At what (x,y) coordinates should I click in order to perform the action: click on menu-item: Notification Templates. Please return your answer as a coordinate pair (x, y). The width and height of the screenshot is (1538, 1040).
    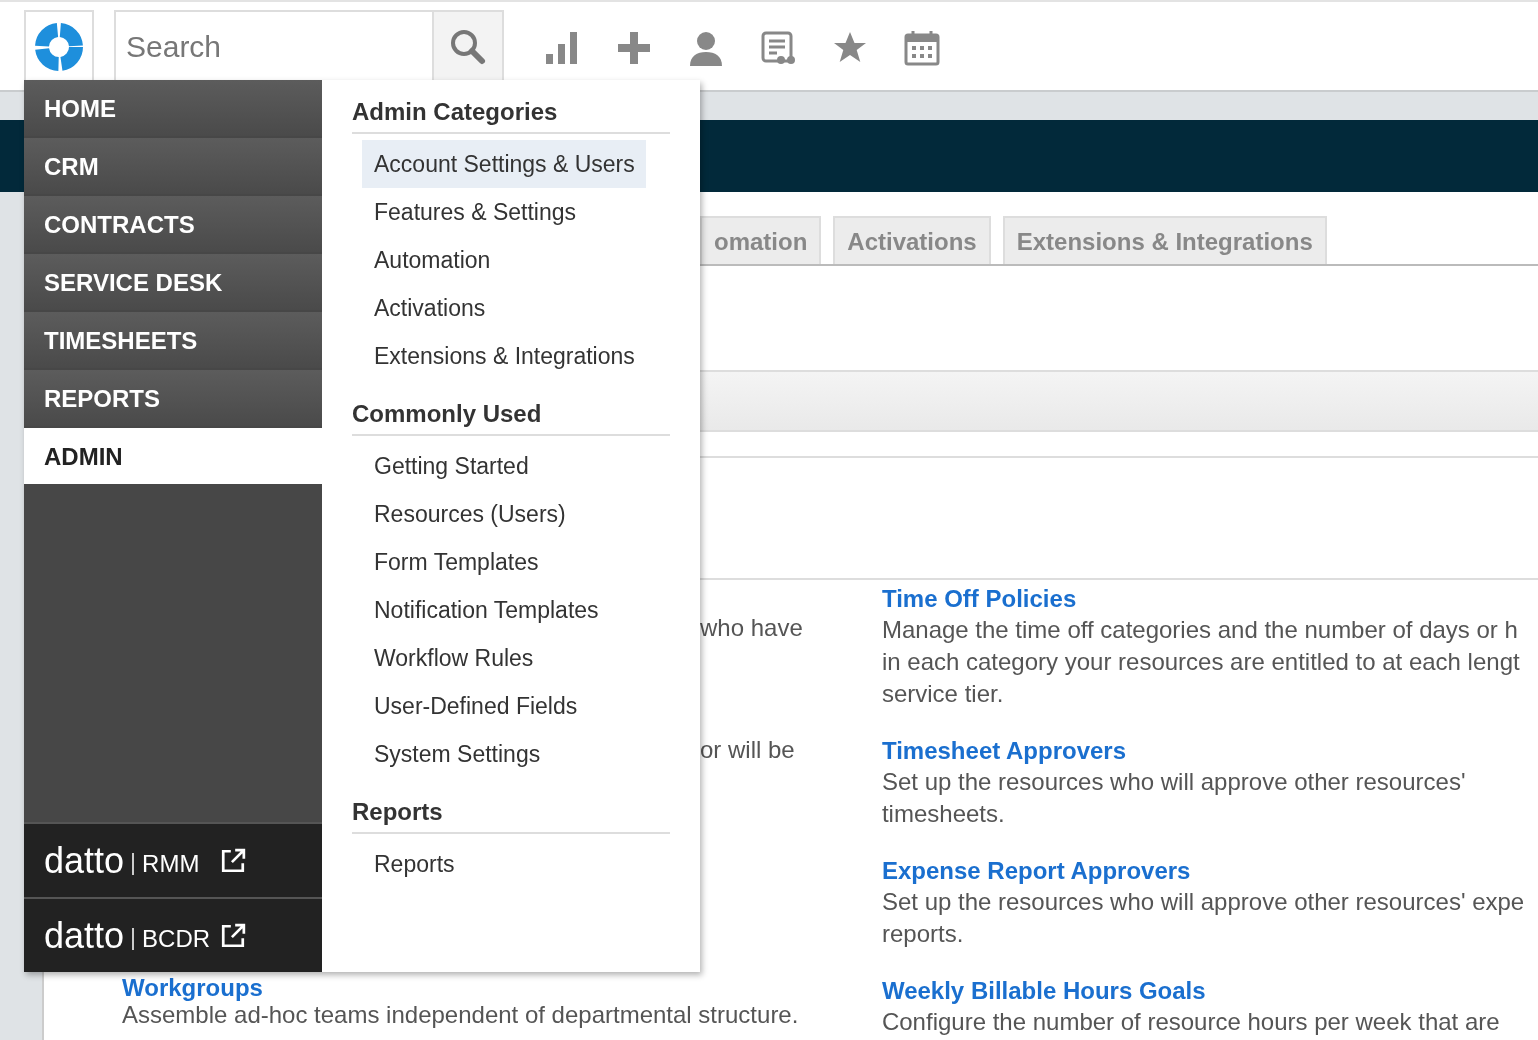
    Looking at the image, I should click on (504, 610).